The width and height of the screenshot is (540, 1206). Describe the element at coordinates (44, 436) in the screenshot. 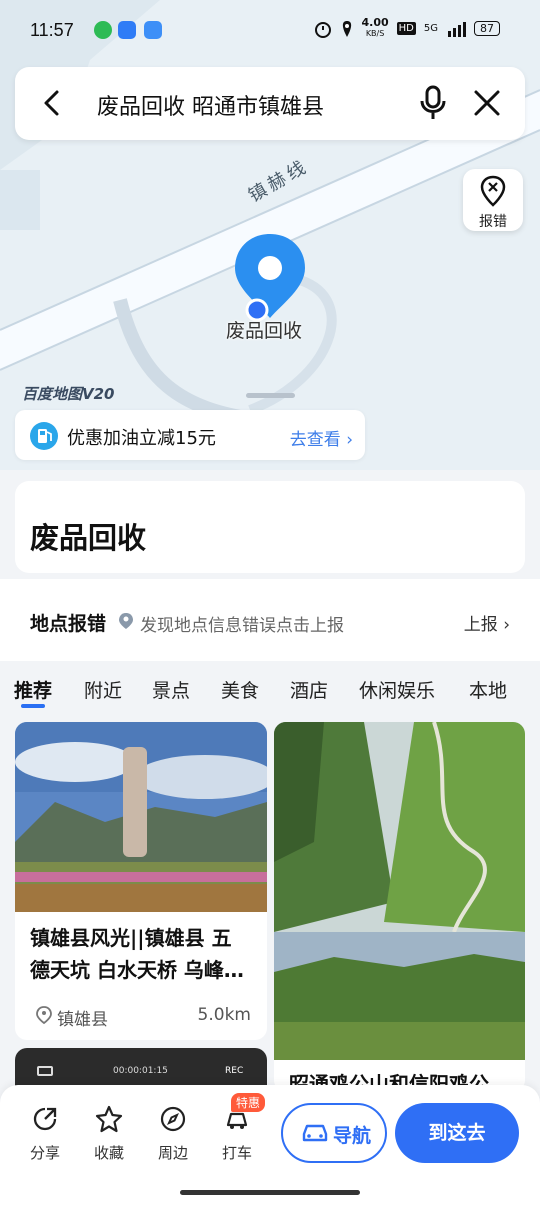

I see `gas-pump-icon` at that location.